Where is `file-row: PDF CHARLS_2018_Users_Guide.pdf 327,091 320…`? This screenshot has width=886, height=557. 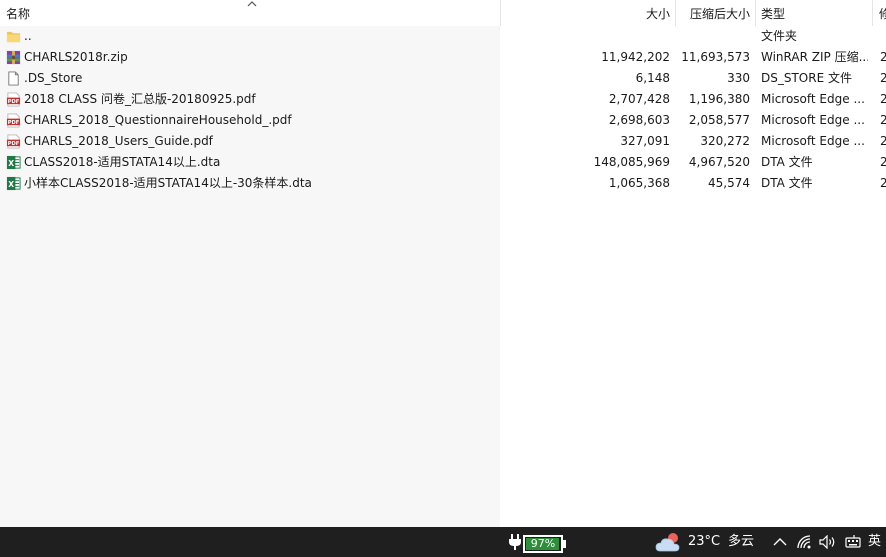
file-row: PDF CHARLS_2018_Users_Guide.pdf 327,091 320… is located at coordinates (443, 141).